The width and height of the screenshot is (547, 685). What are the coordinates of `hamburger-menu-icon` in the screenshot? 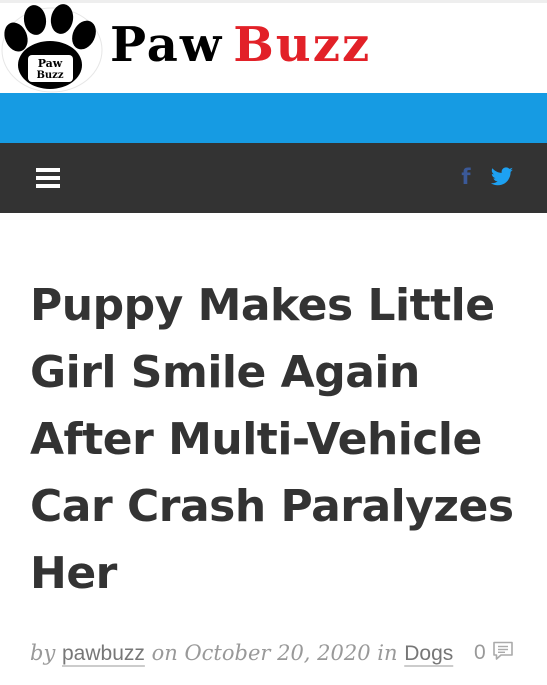 It's located at (48, 178).